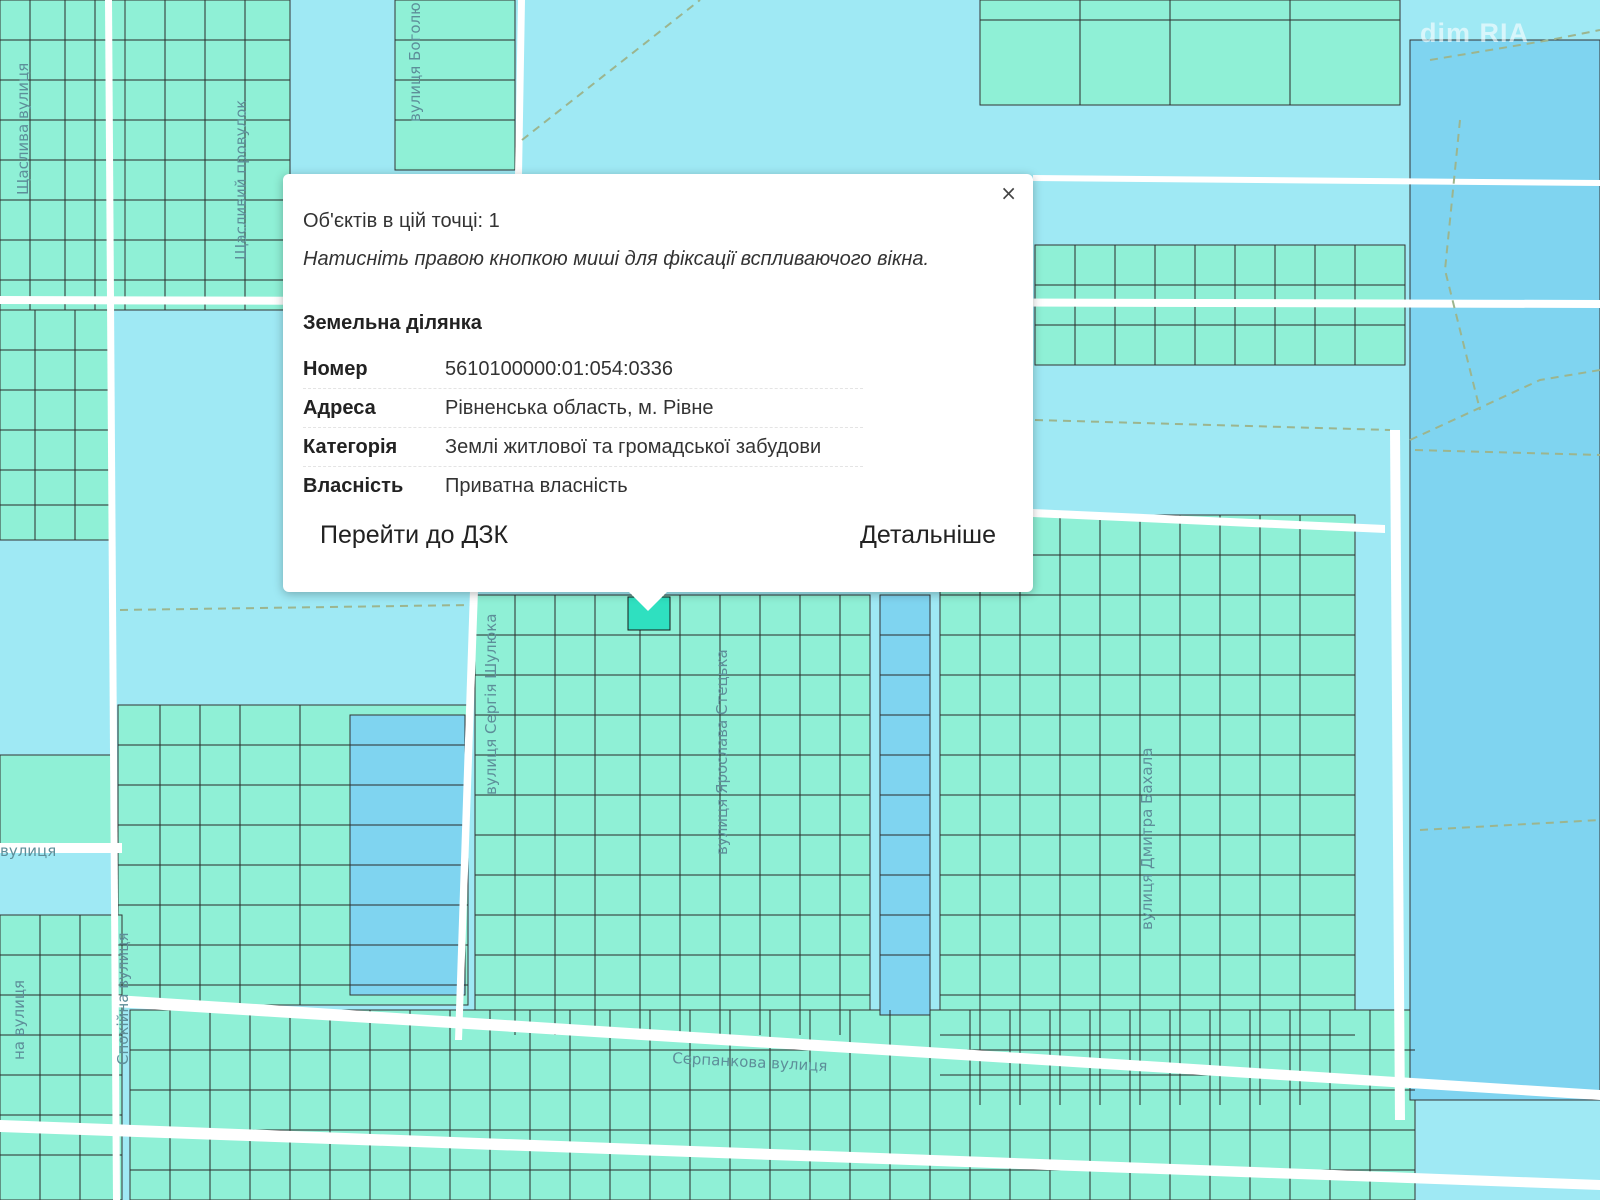  What do you see at coordinates (401, 221) in the screenshot?
I see `objects-count: Об'єктів в цій точці: 1` at bounding box center [401, 221].